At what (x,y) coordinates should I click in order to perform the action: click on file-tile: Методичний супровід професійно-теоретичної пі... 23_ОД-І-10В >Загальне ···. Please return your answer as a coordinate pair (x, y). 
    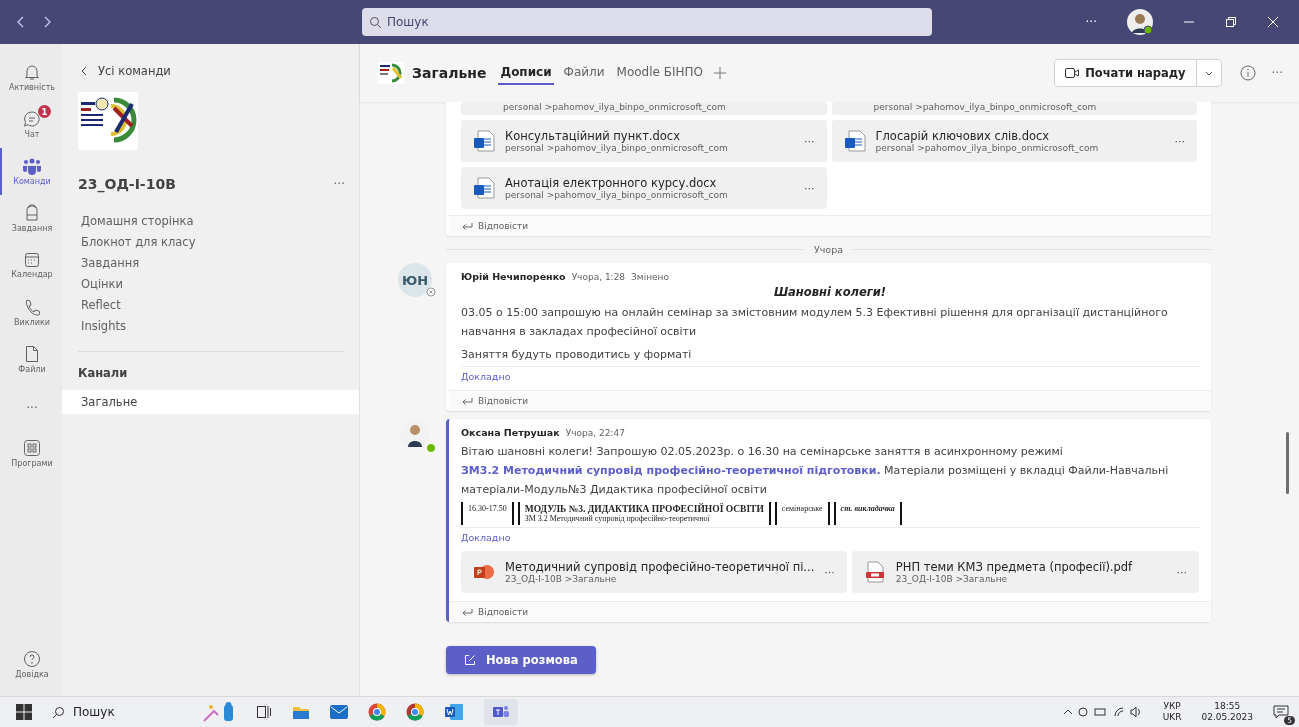
    Looking at the image, I should click on (654, 572).